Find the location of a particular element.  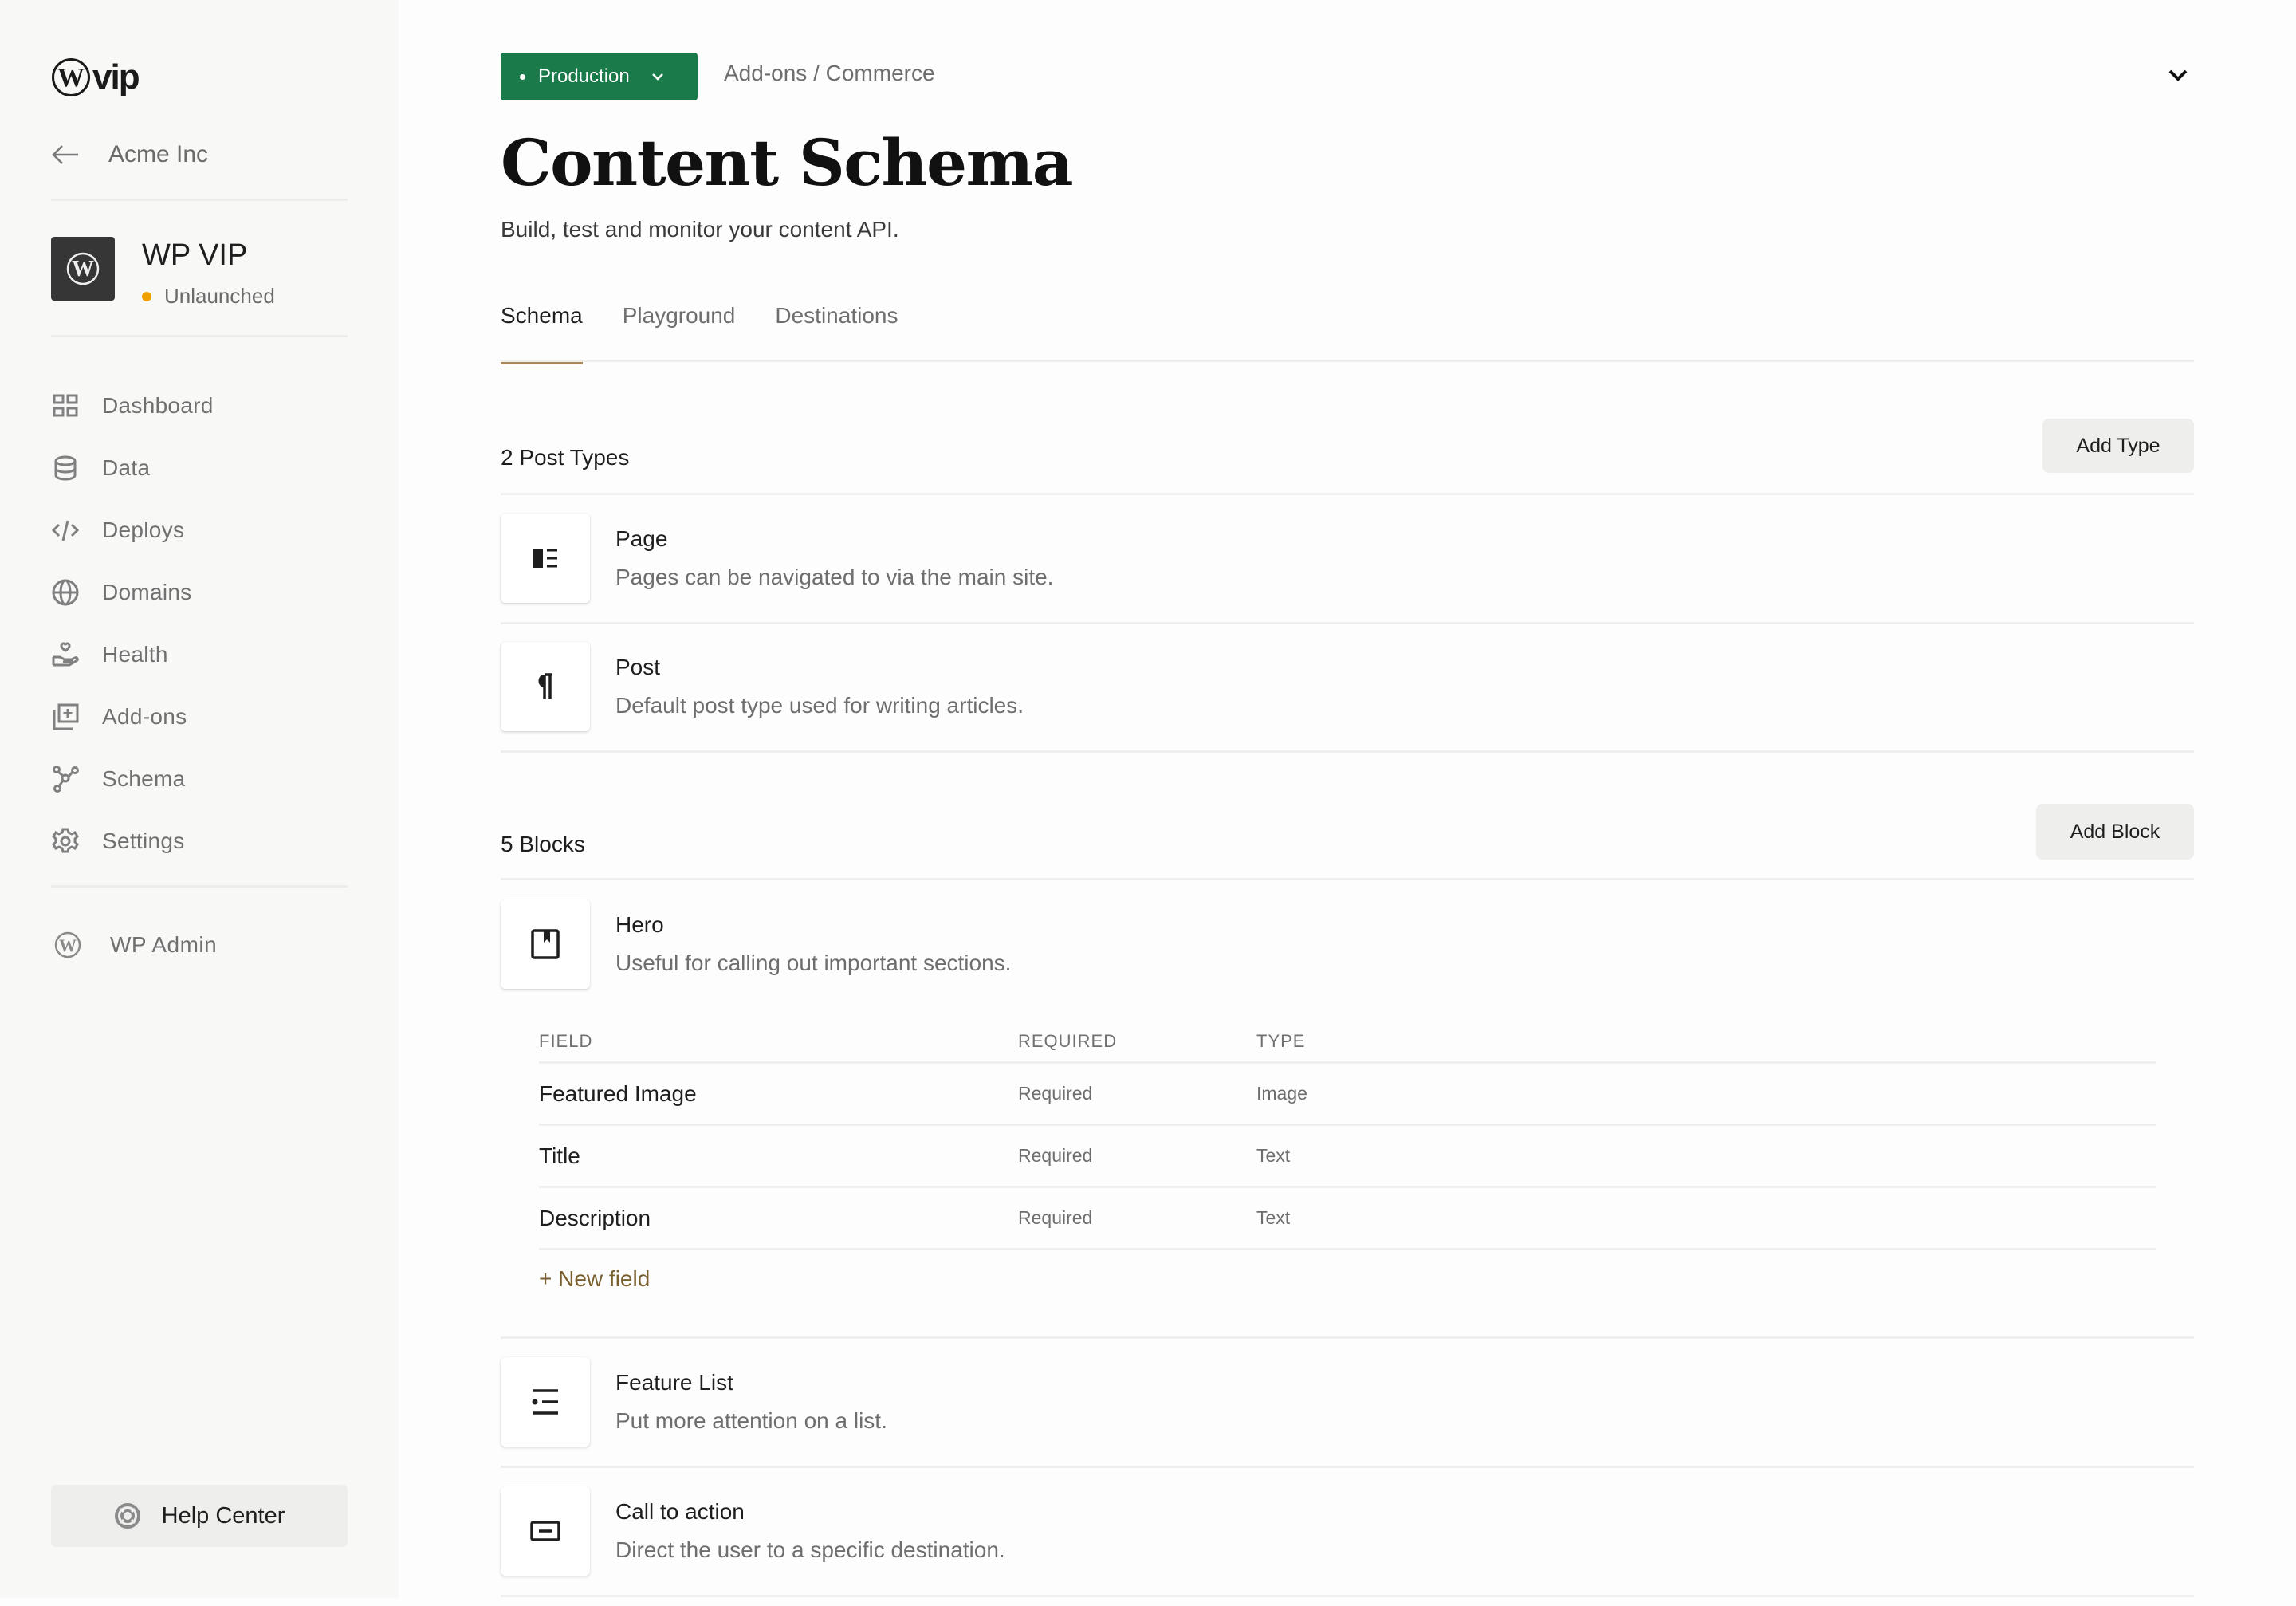

new-field-button: + New field is located at coordinates (594, 1279).